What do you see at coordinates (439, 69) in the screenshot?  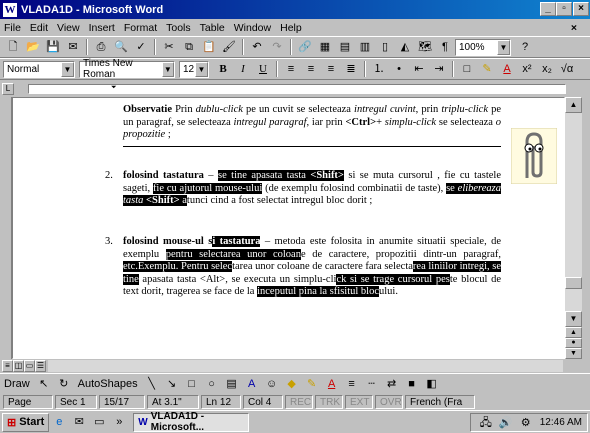 I see `increase-indent-icon: ⇥` at bounding box center [439, 69].